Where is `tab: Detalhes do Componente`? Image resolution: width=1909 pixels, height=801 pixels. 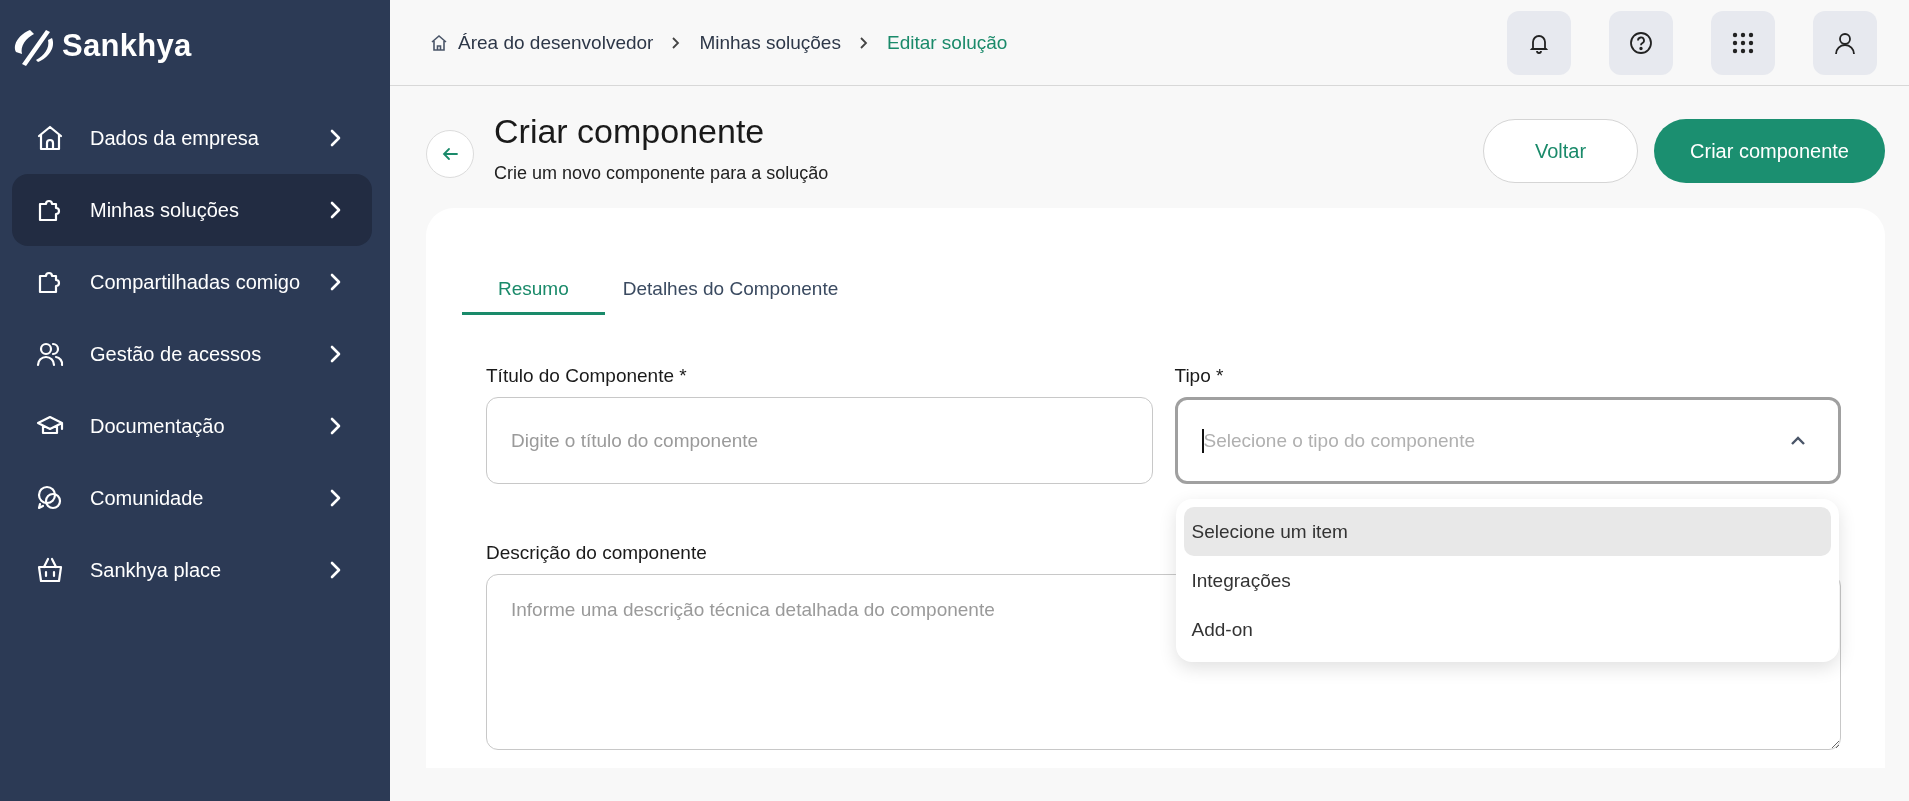
tab: Detalhes do Componente is located at coordinates (730, 291).